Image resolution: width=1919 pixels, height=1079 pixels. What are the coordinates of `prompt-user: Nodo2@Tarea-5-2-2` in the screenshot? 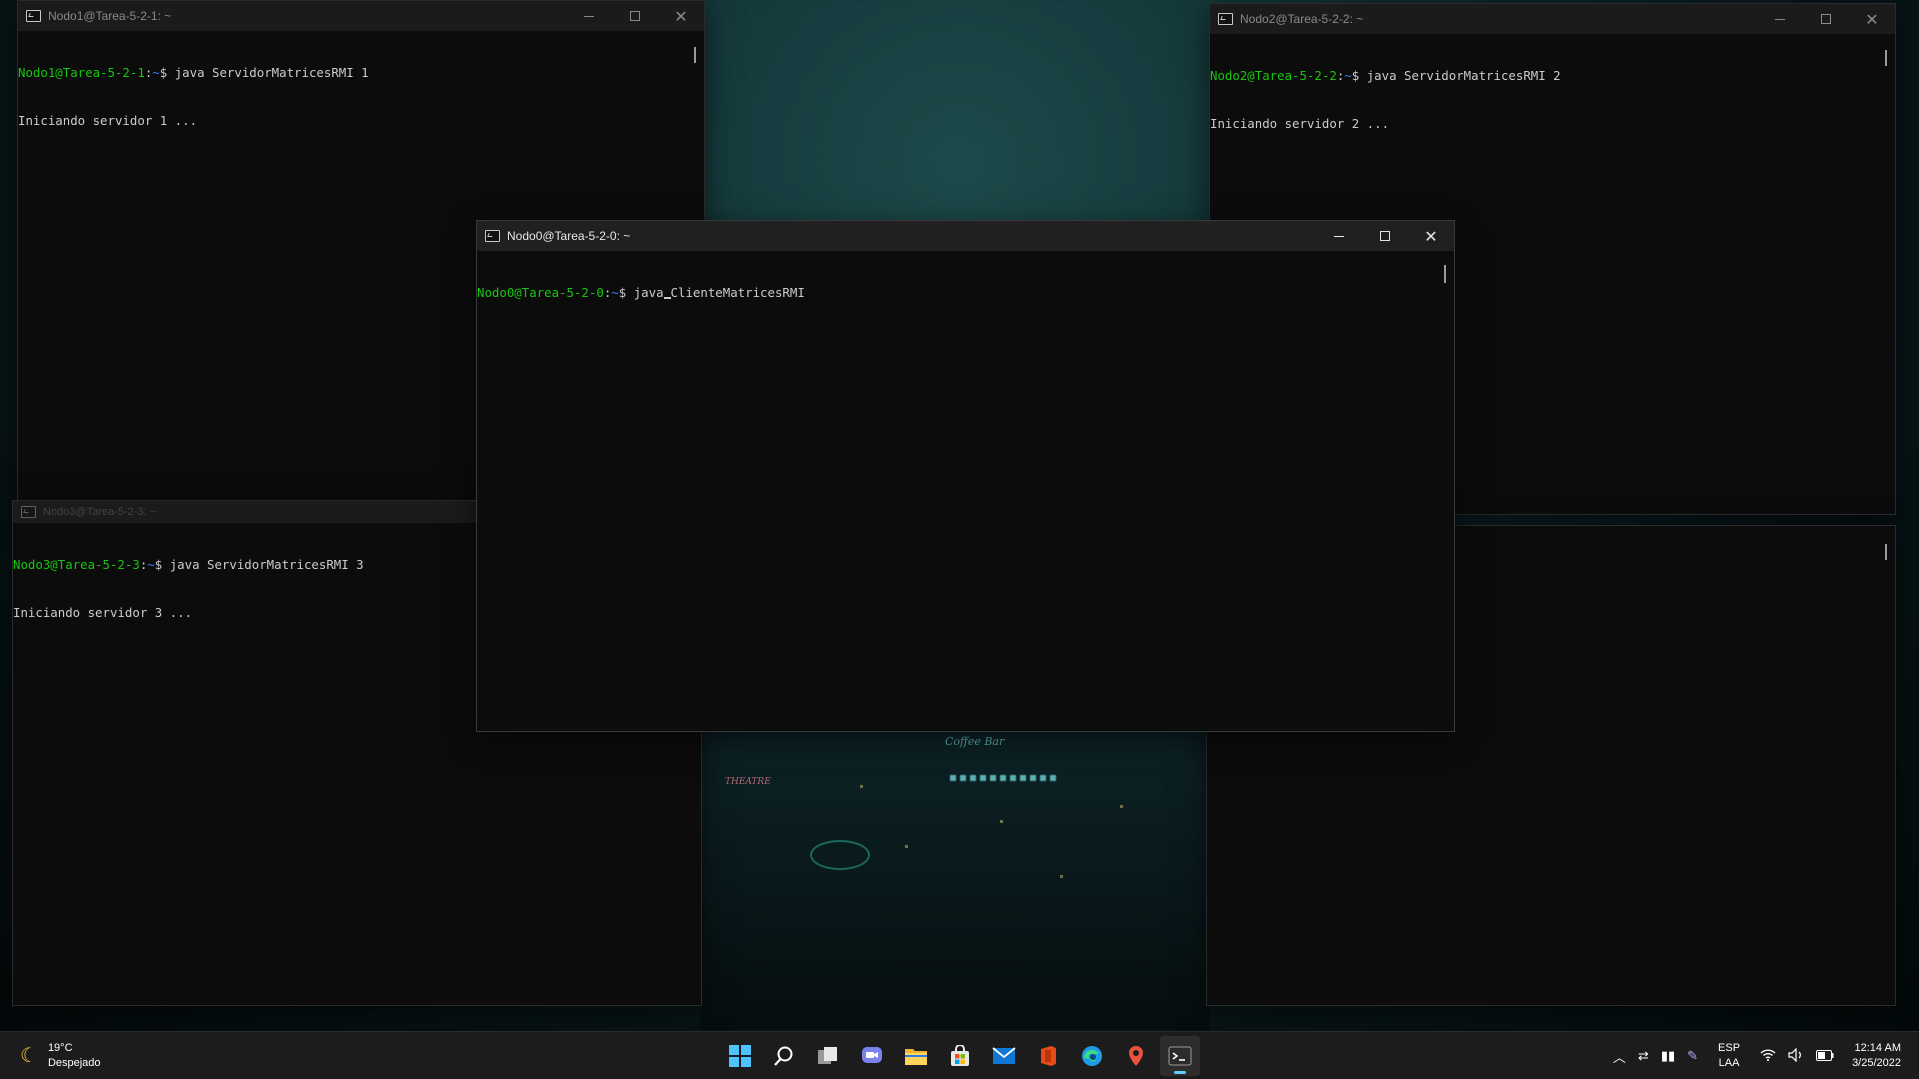 It's located at (1273, 75).